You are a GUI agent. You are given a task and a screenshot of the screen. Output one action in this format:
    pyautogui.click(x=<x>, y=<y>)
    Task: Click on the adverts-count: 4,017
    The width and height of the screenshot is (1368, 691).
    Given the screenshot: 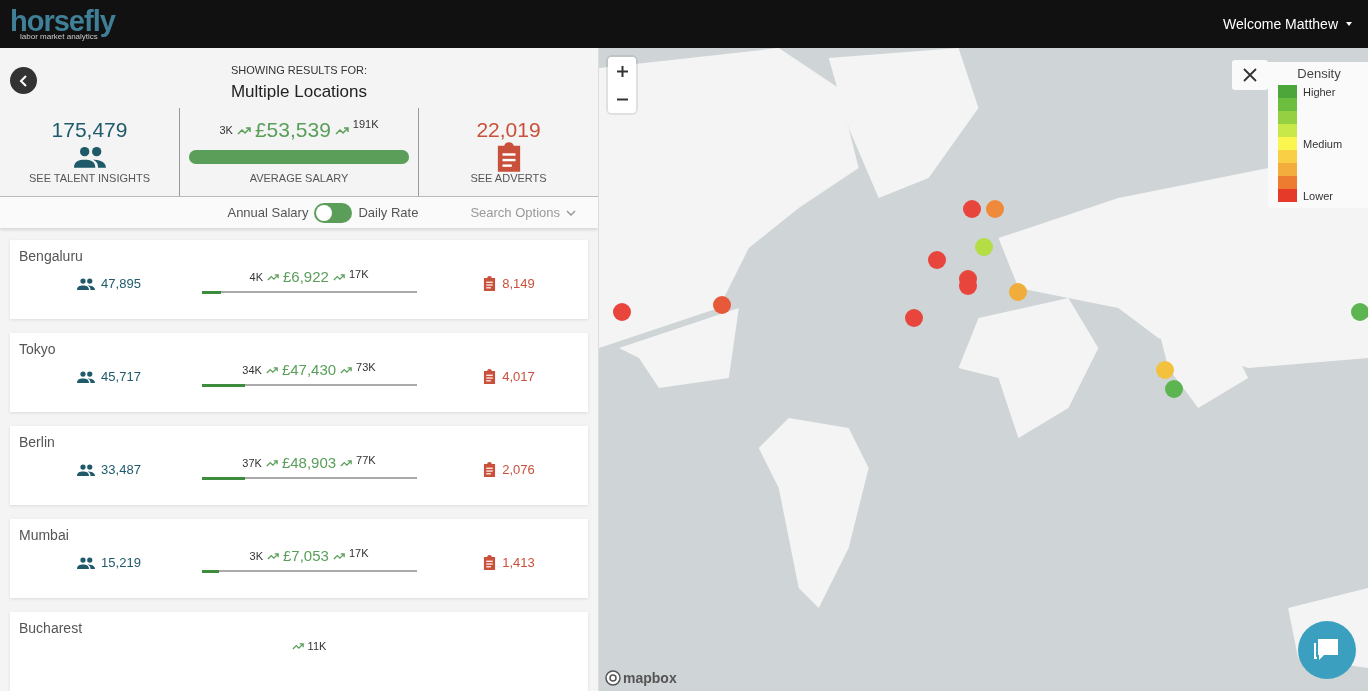 What is the action you would take?
    pyautogui.click(x=518, y=376)
    